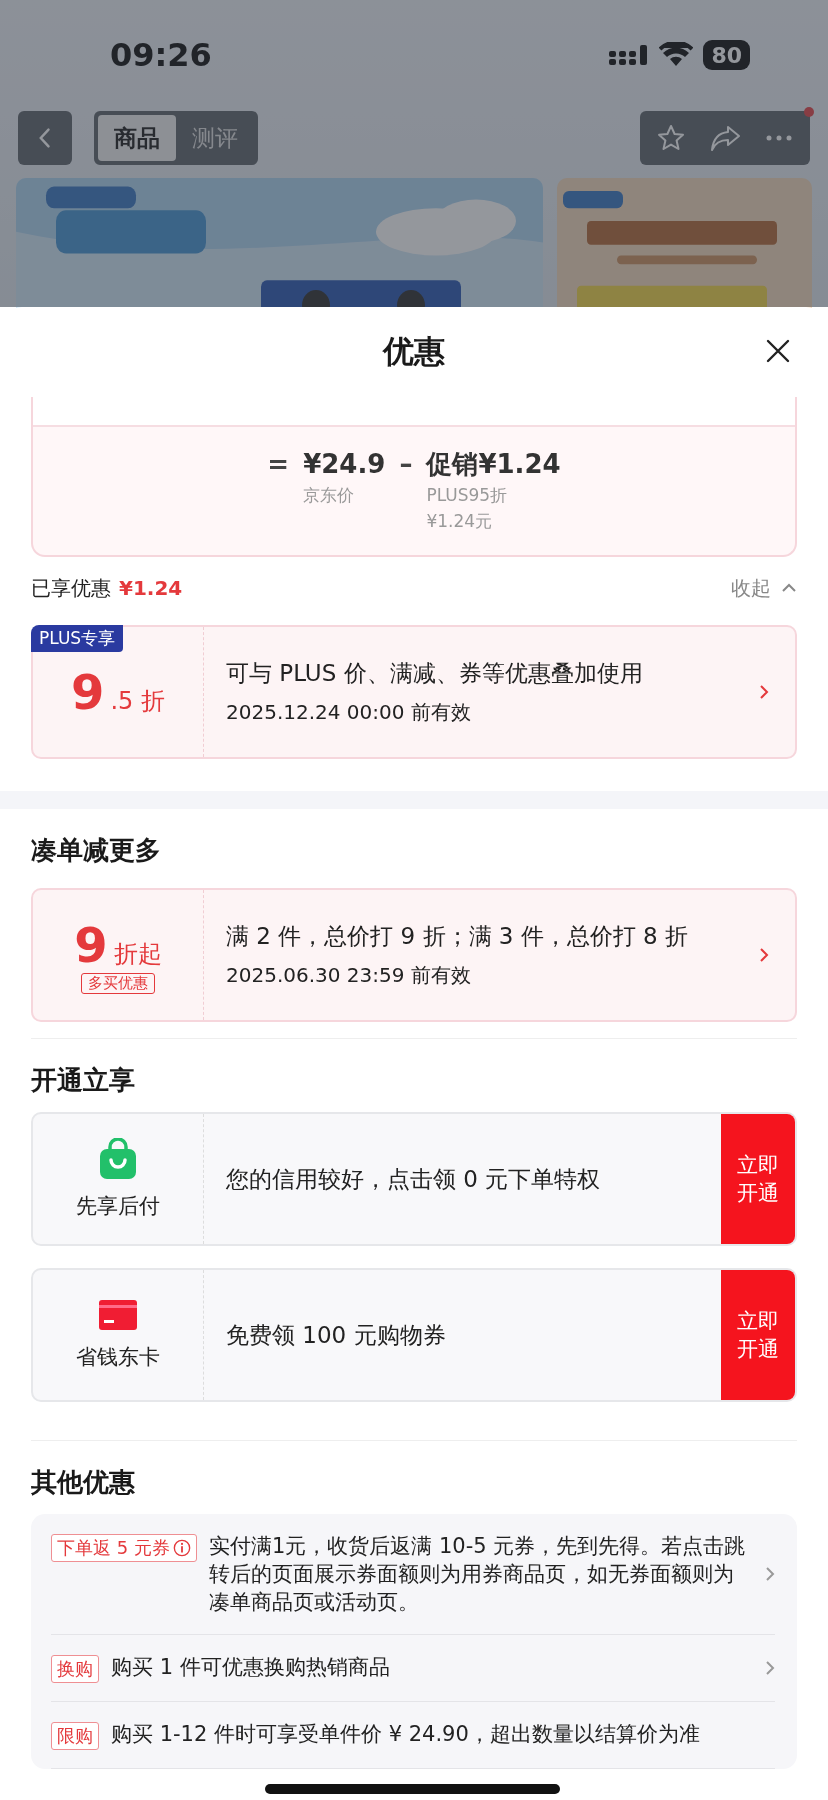  What do you see at coordinates (161, 55) in the screenshot?
I see `status-time: 09:26` at bounding box center [161, 55].